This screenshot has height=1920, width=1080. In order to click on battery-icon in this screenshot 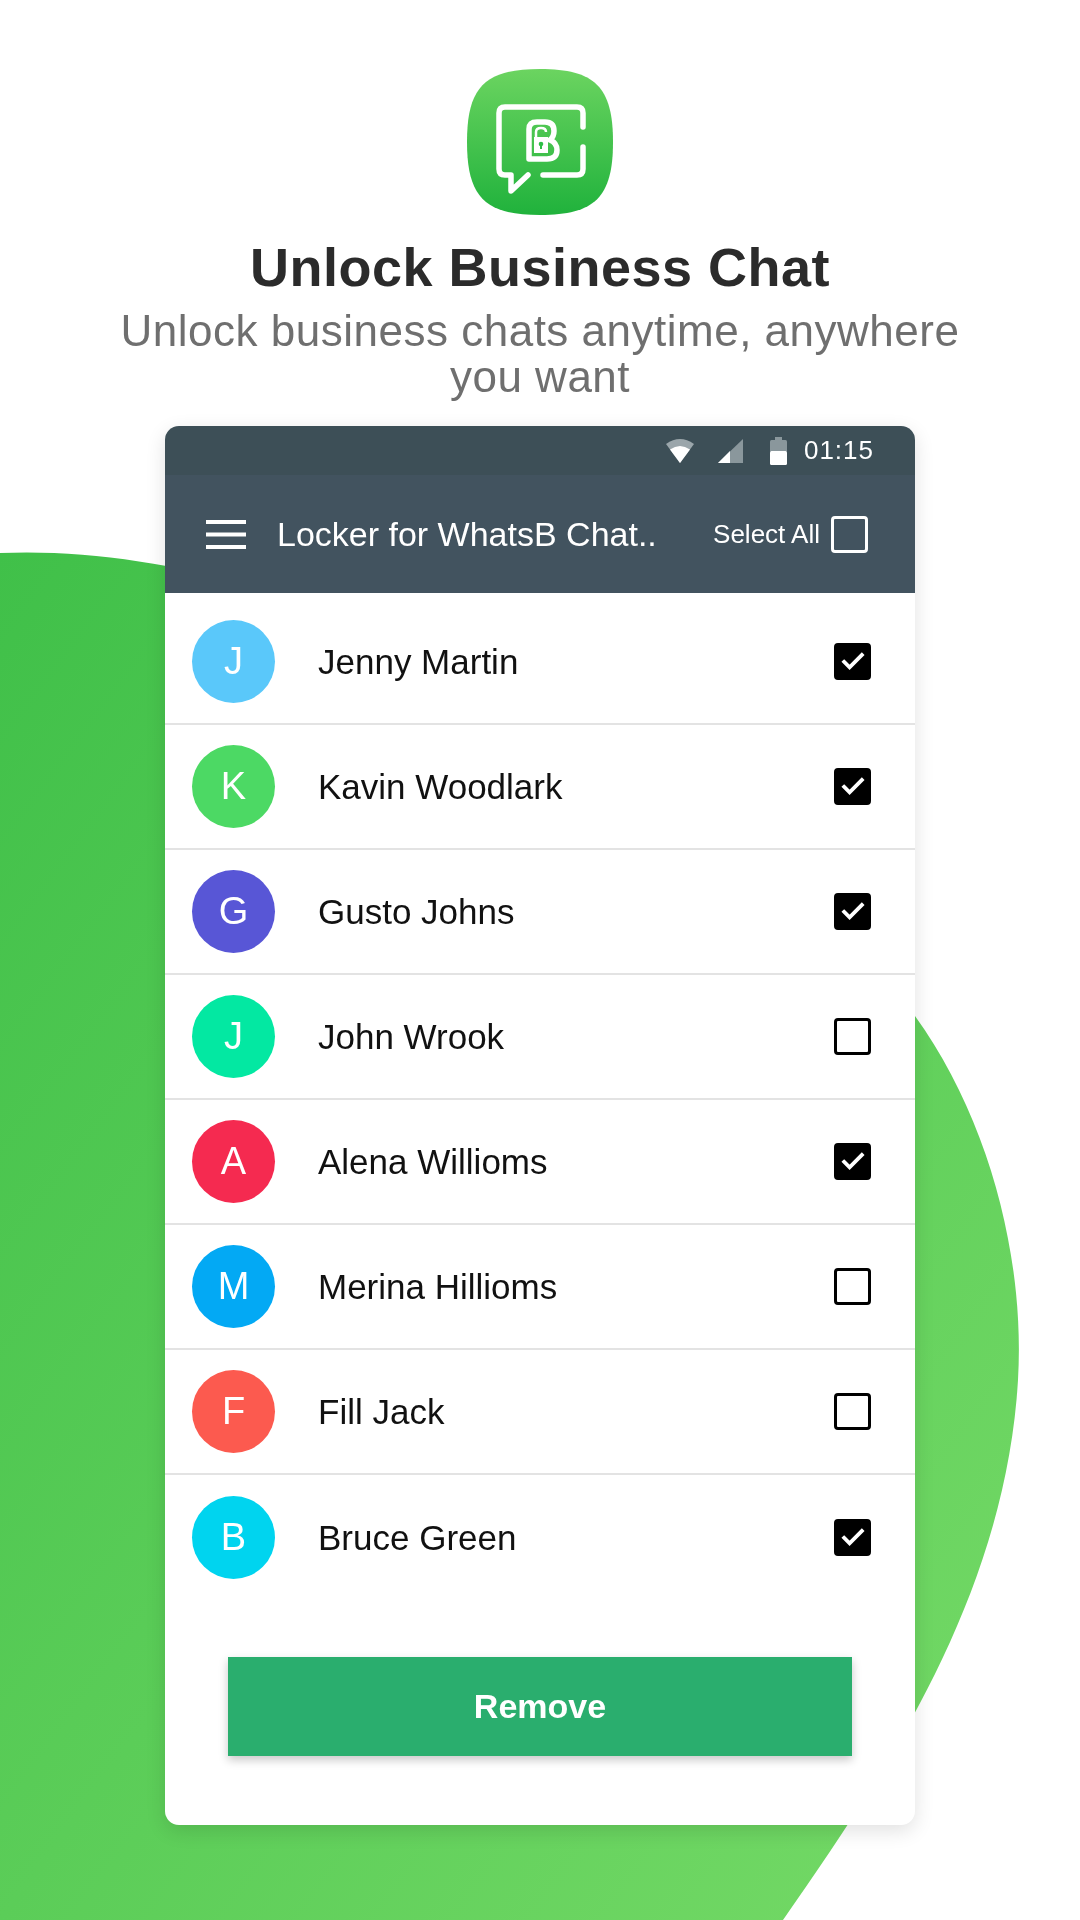, I will do `click(778, 450)`.